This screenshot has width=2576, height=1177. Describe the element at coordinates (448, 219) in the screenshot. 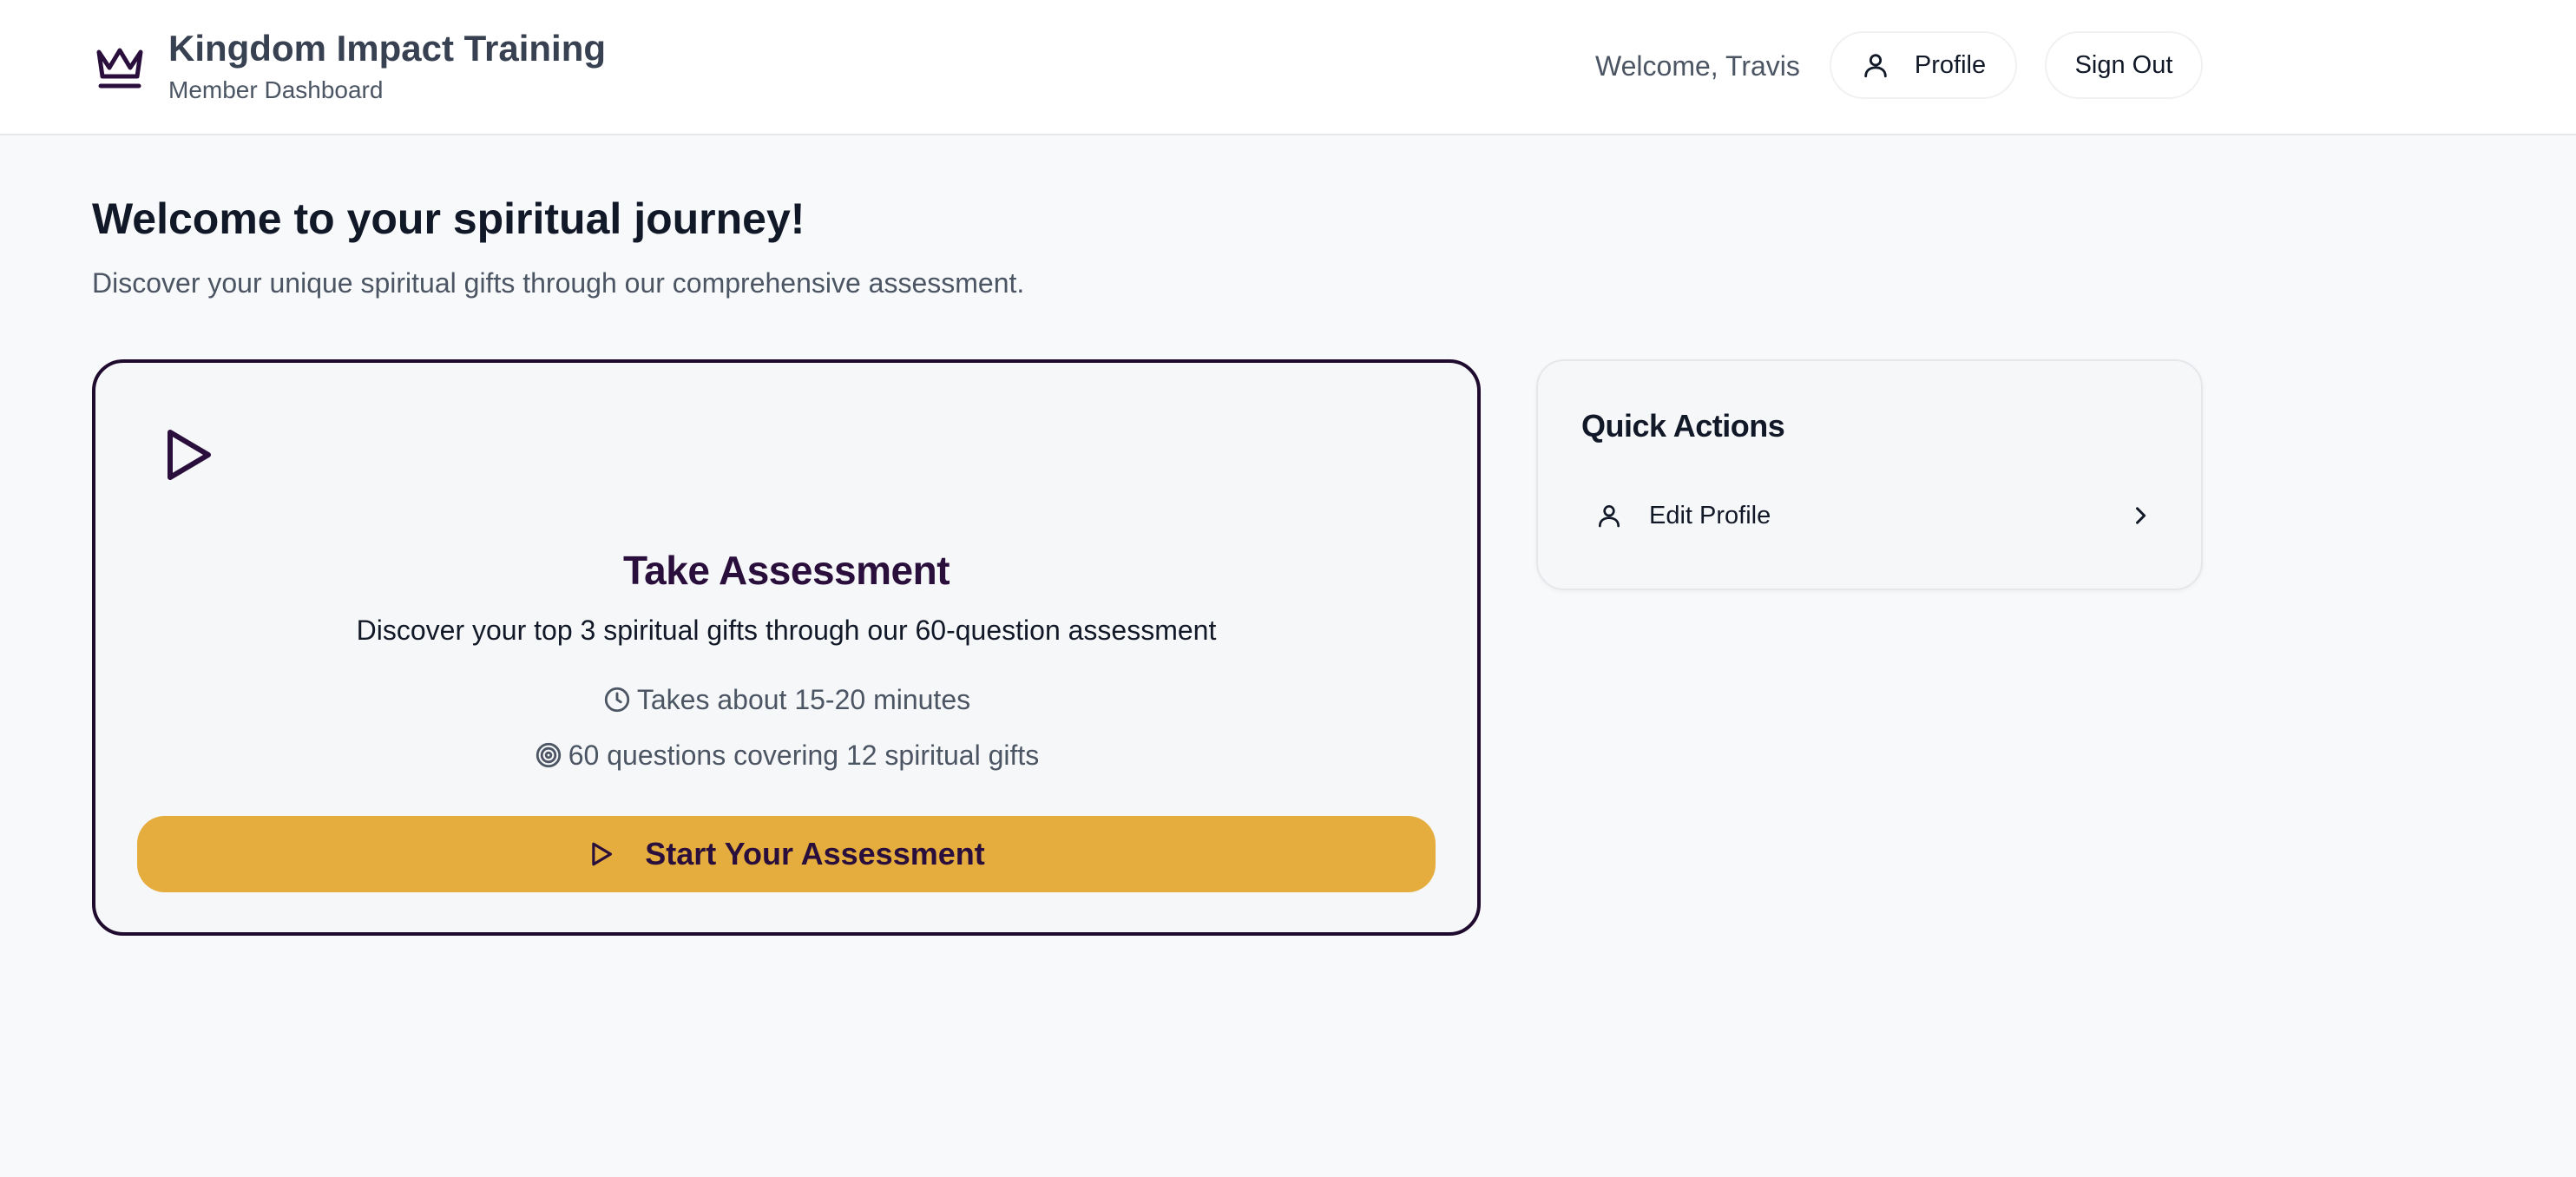

I see `page-title: Welcome to your spiritual journey!` at that location.